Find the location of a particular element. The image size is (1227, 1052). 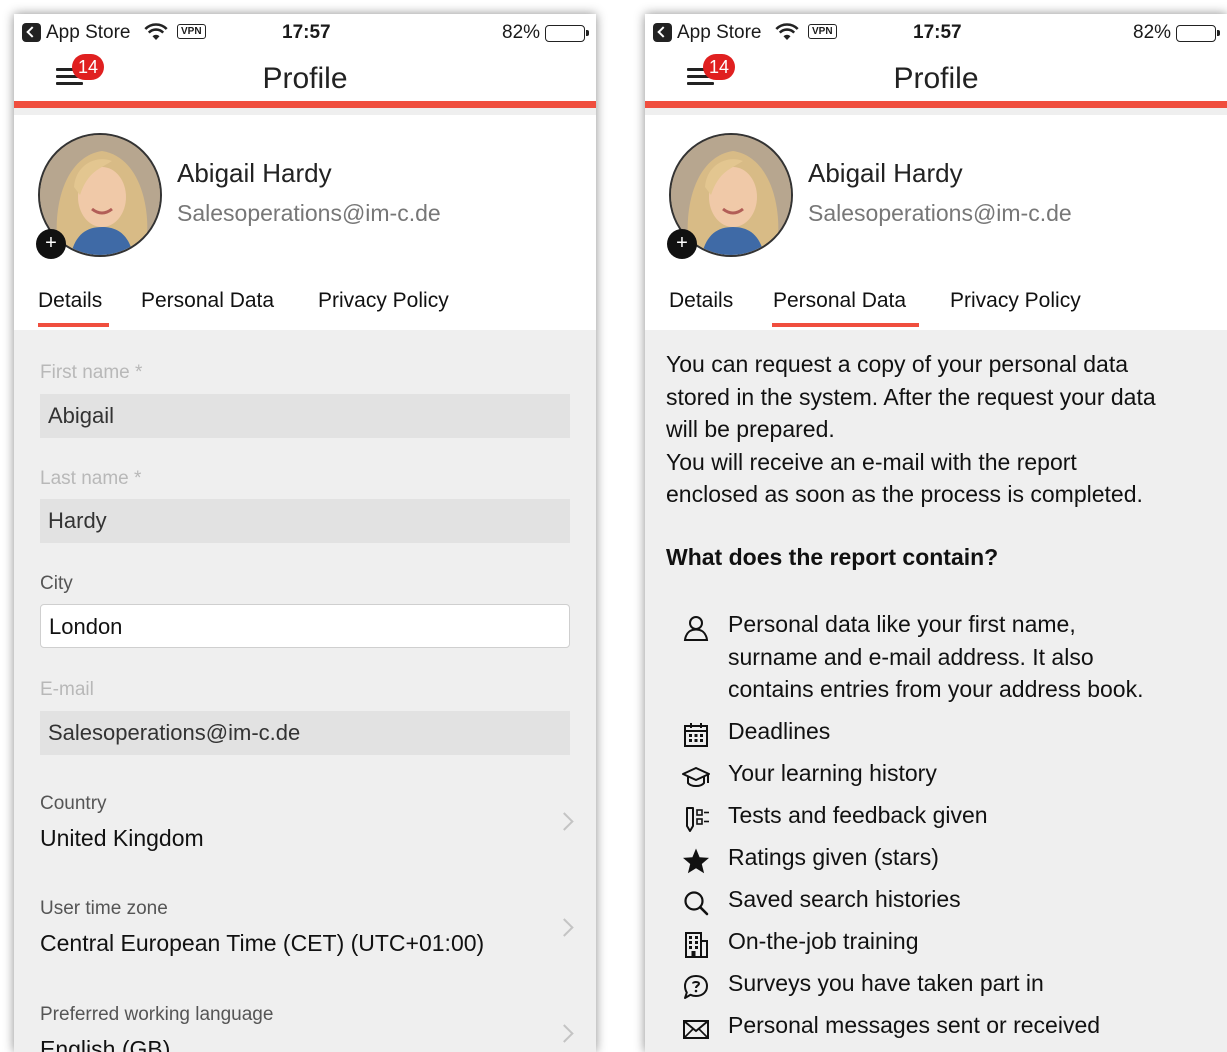

envelope-icon is located at coordinates (696, 1029).